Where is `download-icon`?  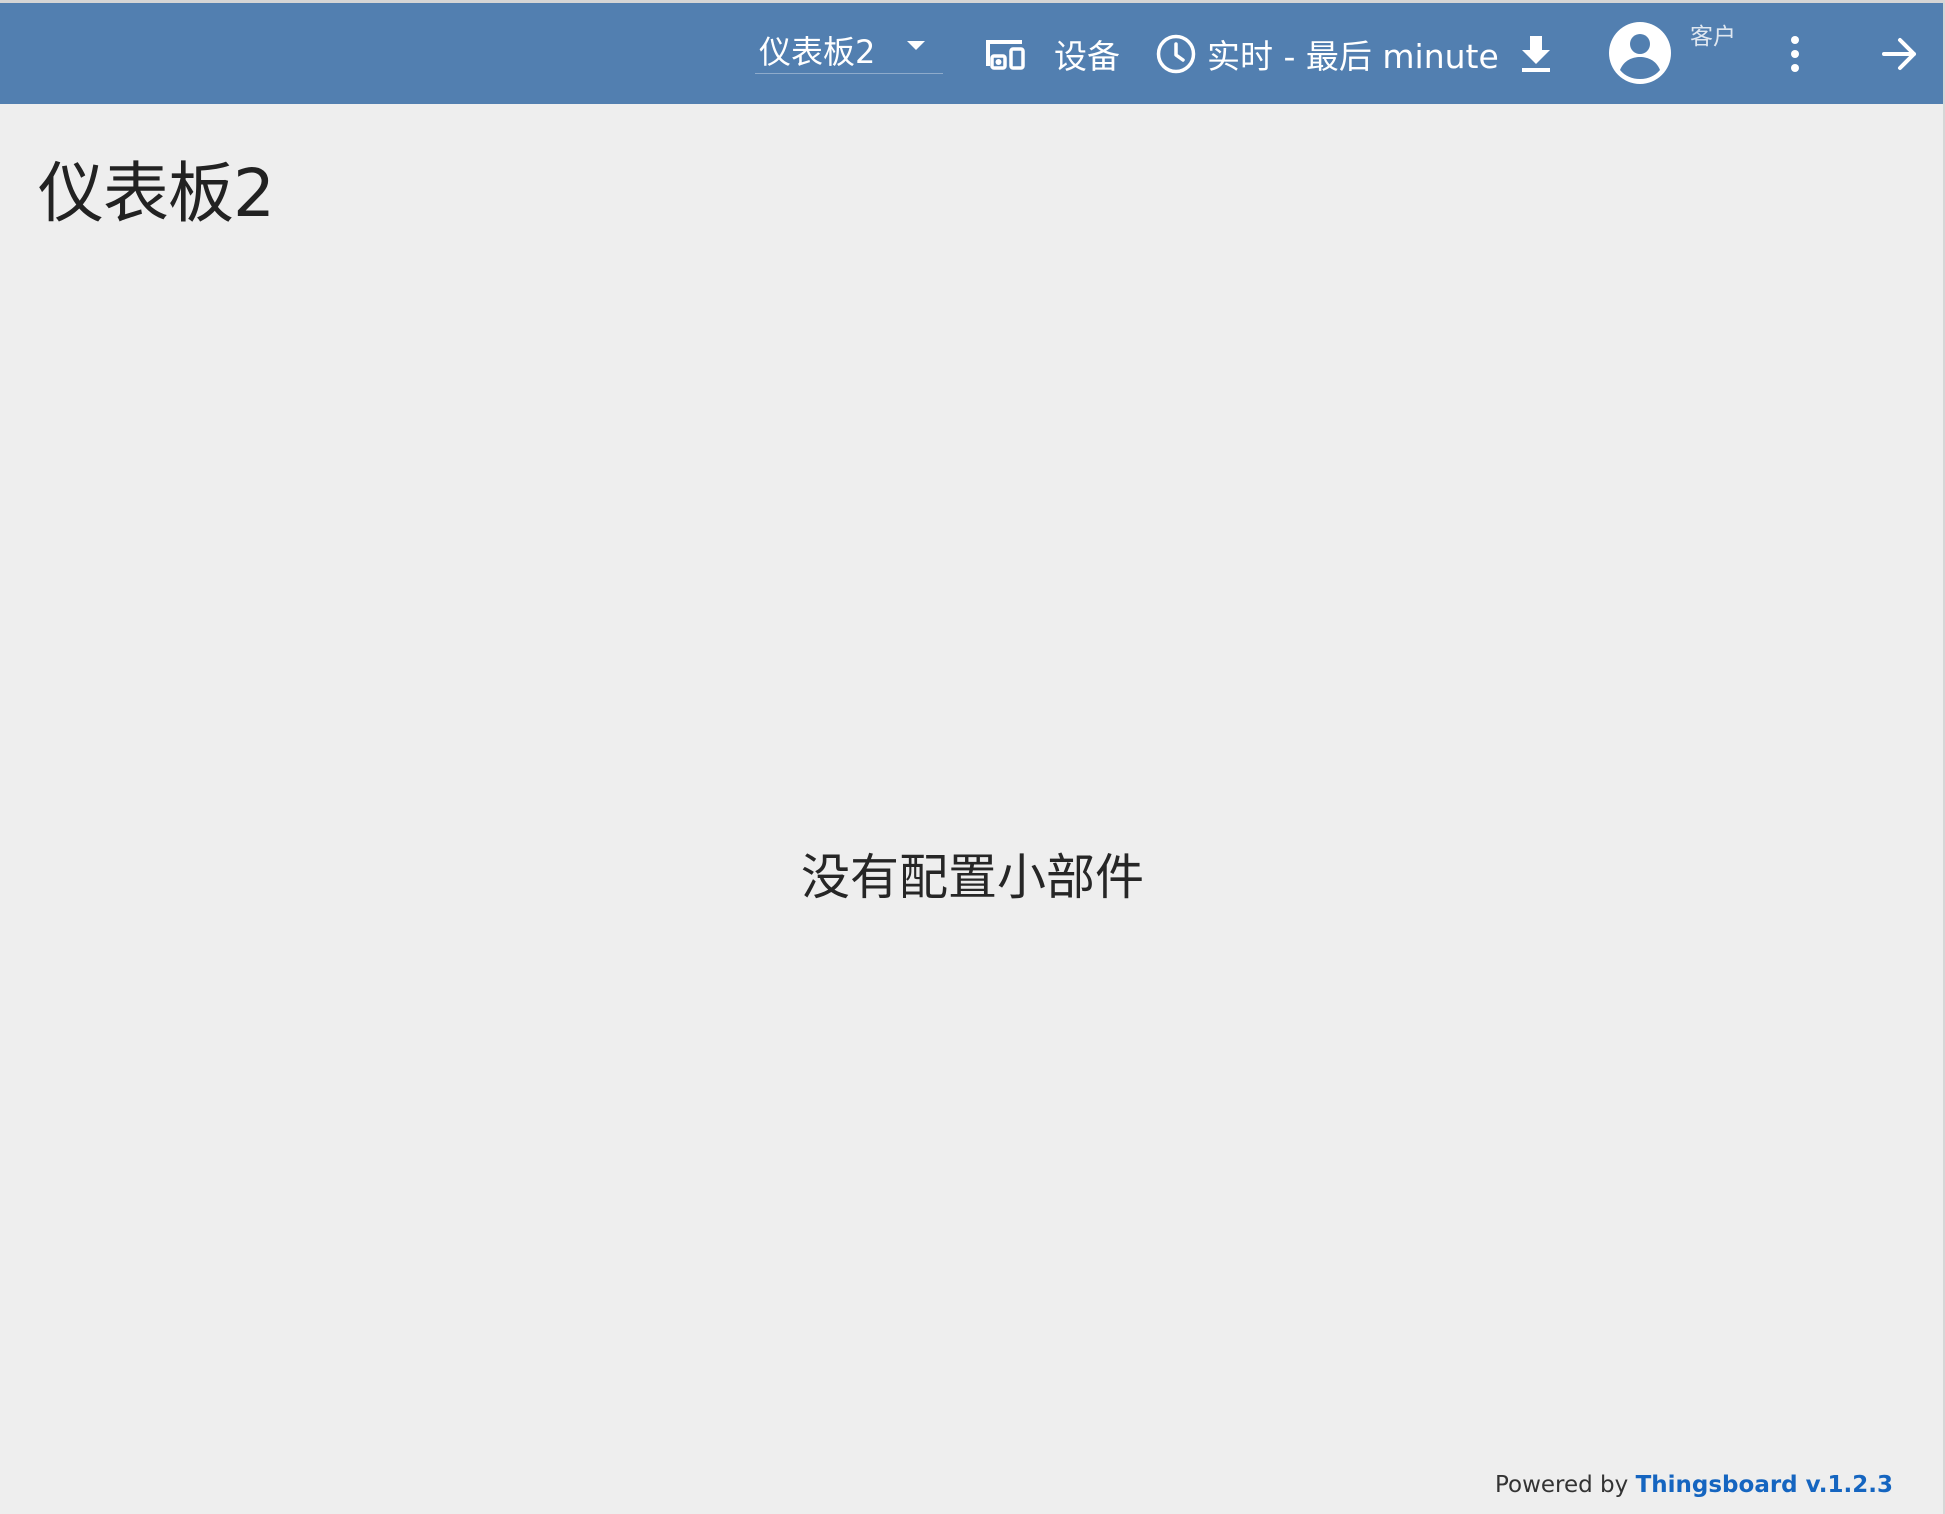
download-icon is located at coordinates (1536, 54).